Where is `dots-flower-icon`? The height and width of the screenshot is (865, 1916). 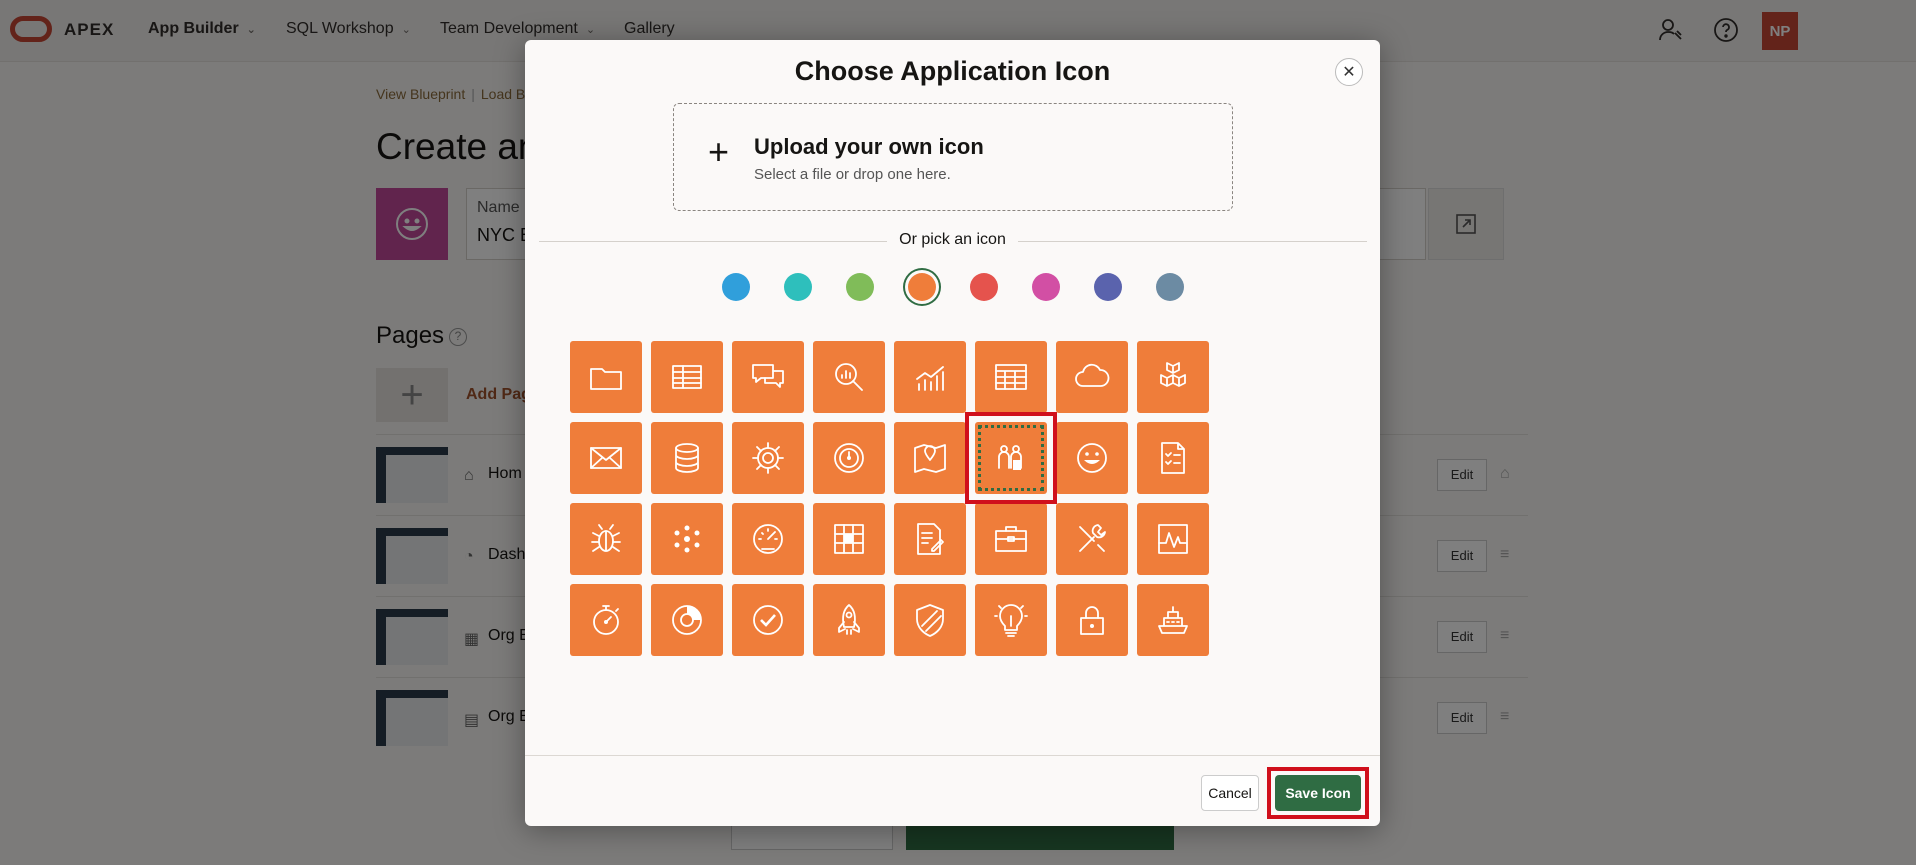
dots-flower-icon is located at coordinates (687, 539).